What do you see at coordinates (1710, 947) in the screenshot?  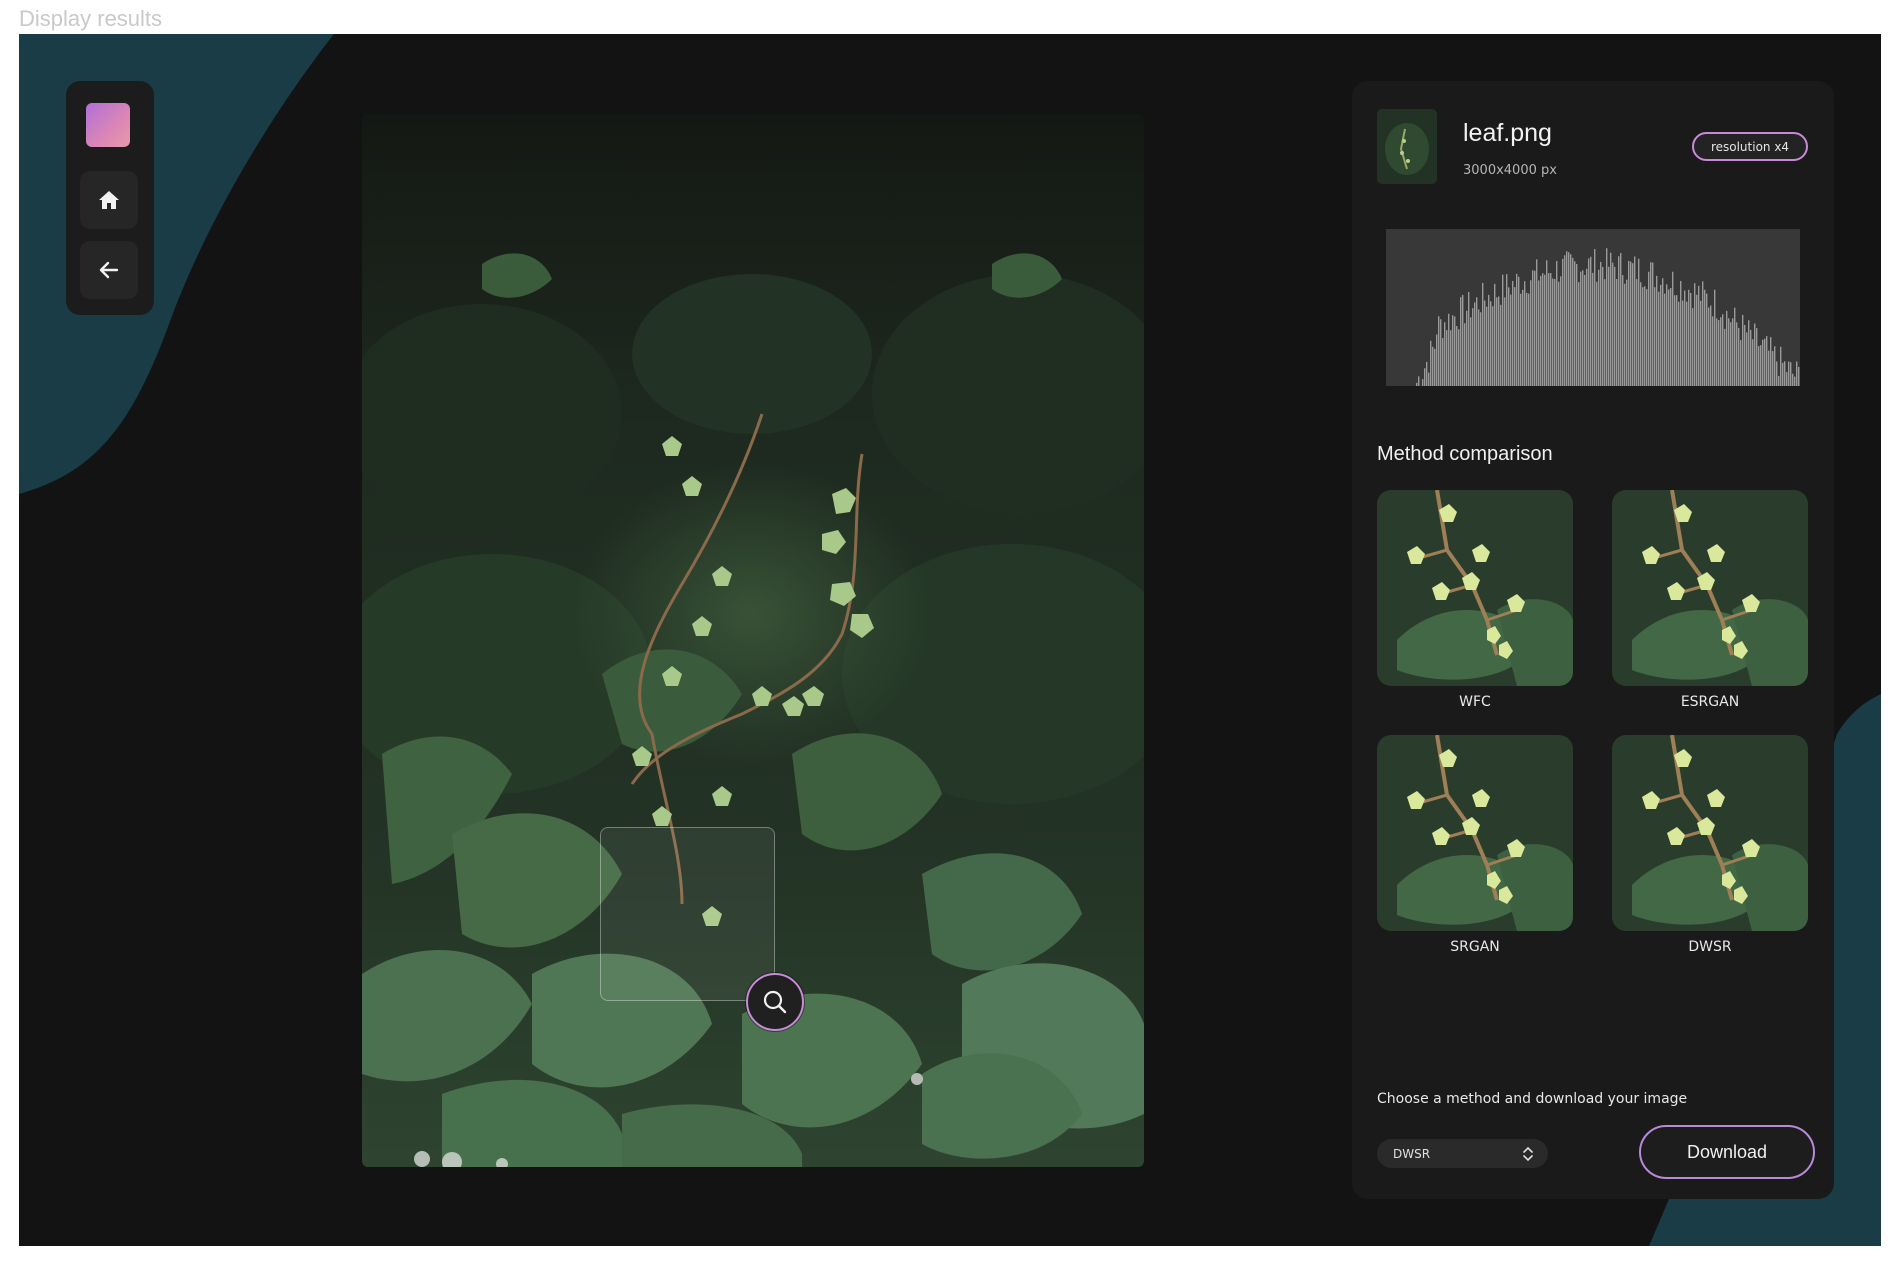 I see `method-label-dwsr: DWSR` at bounding box center [1710, 947].